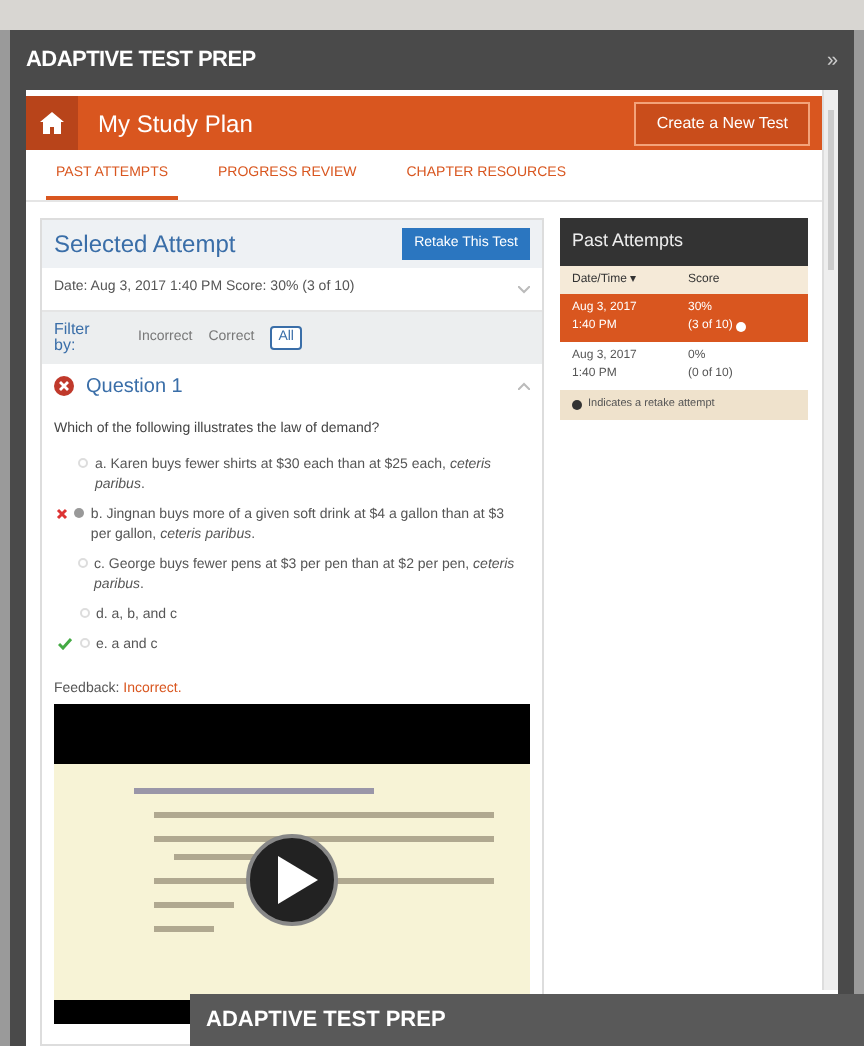  Describe the element at coordinates (830, 540) in the screenshot. I see `scrollbar` at that location.